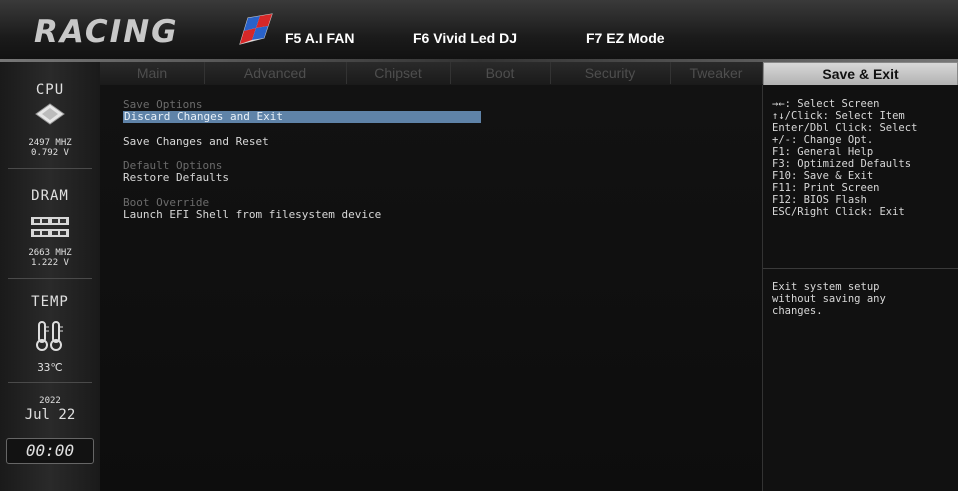  What do you see at coordinates (823, 176) in the screenshot?
I see `help-key-line: F10: Save & Exit` at bounding box center [823, 176].